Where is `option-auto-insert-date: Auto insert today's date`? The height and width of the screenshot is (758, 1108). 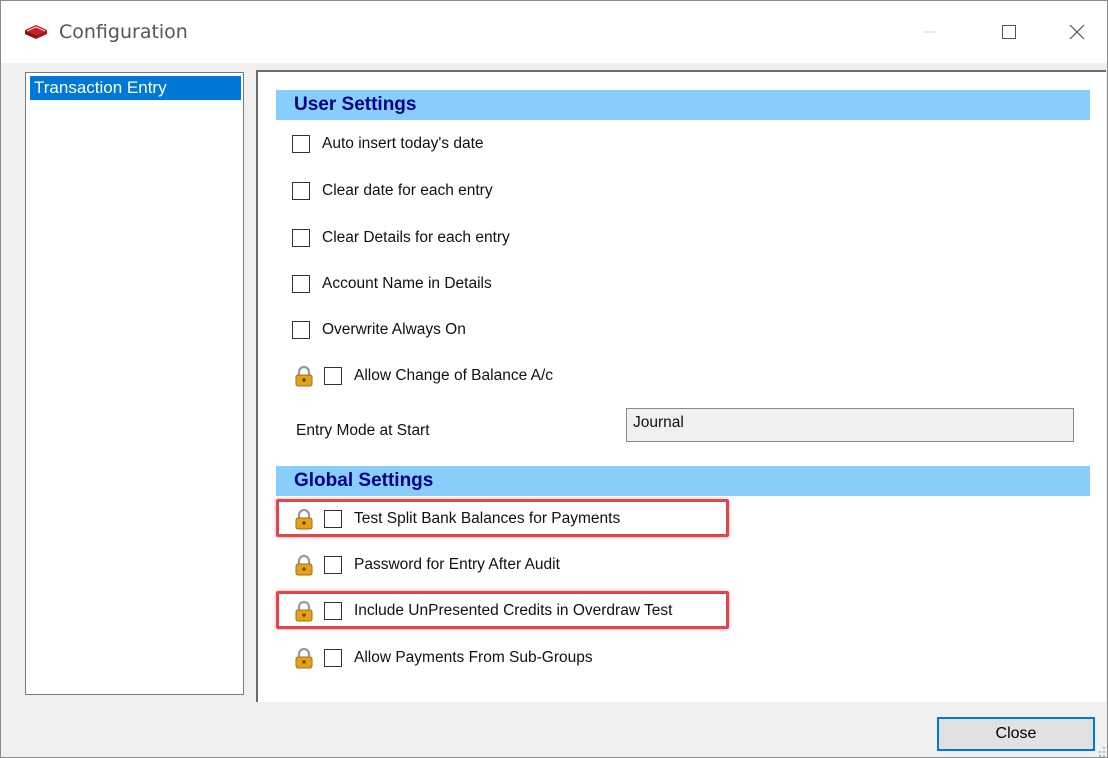 option-auto-insert-date: Auto insert today's date is located at coordinates (388, 144).